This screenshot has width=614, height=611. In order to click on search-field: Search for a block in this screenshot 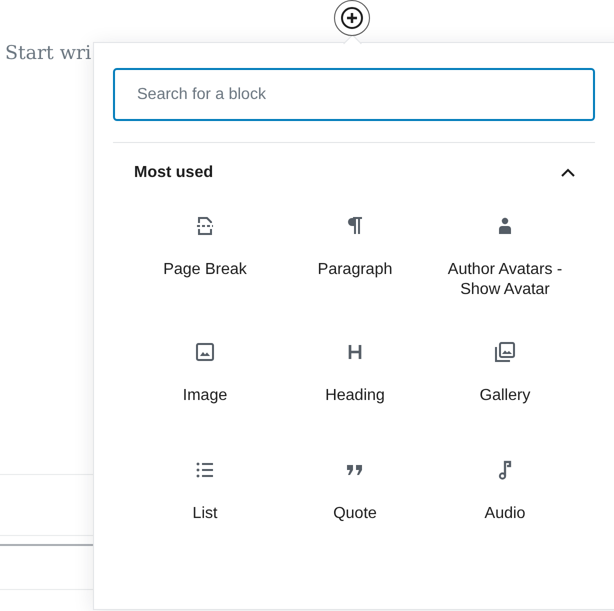, I will do `click(354, 94)`.